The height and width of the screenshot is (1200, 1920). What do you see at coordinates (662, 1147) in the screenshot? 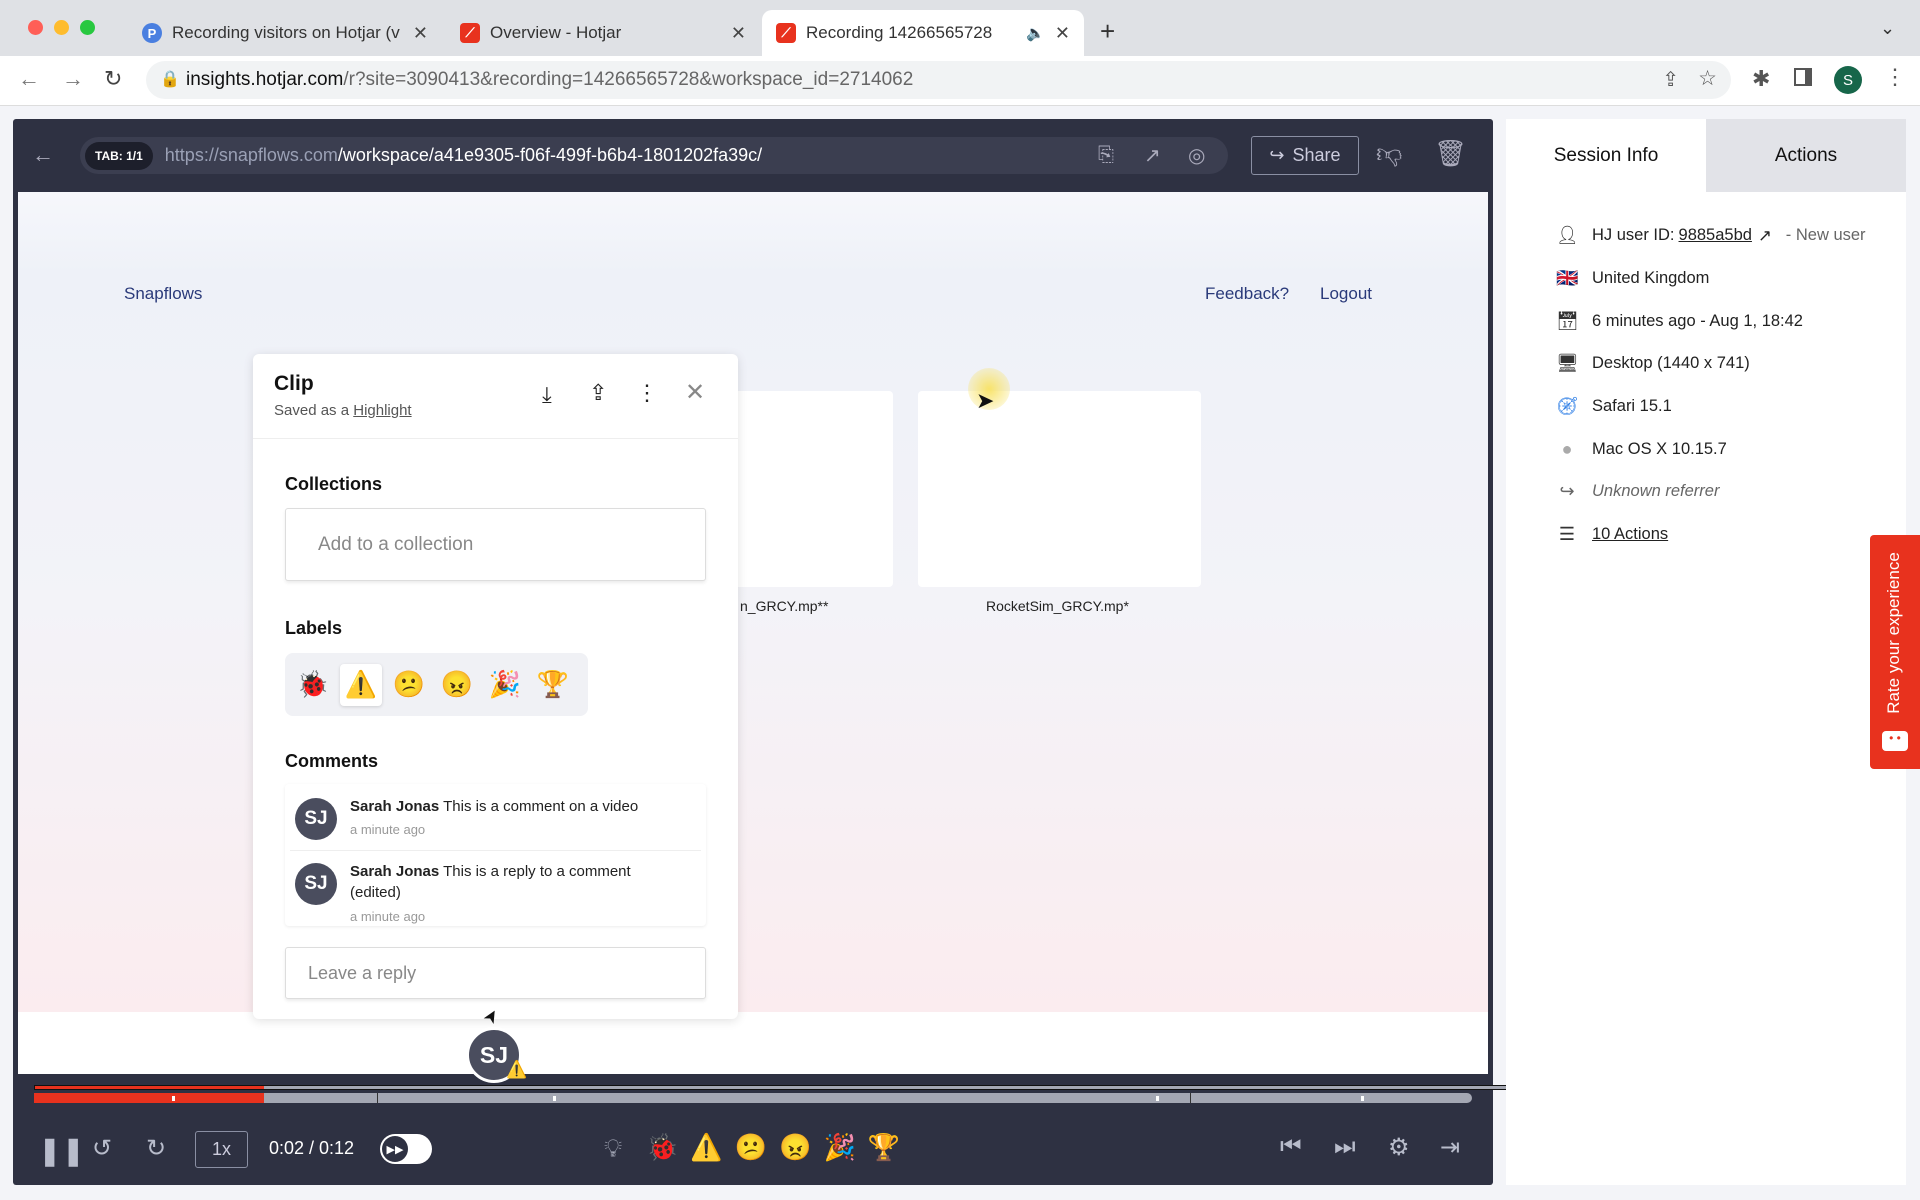
I see `filter-bug: 🐞` at bounding box center [662, 1147].